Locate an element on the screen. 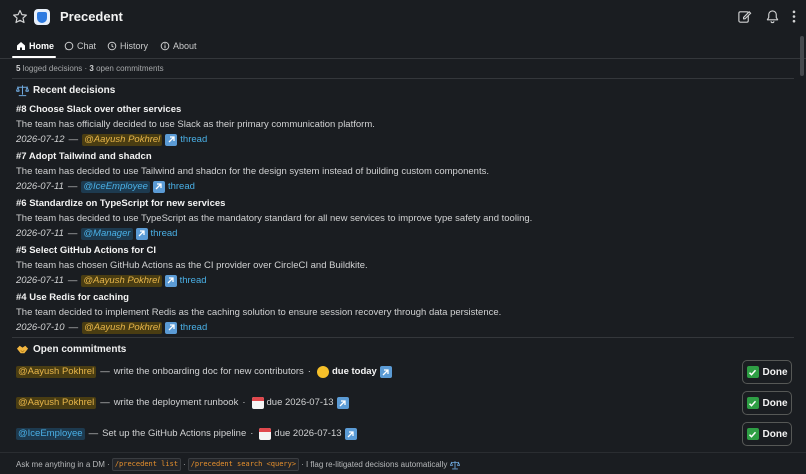 This screenshot has width=806, height=474. chat-icon is located at coordinates (69, 46).